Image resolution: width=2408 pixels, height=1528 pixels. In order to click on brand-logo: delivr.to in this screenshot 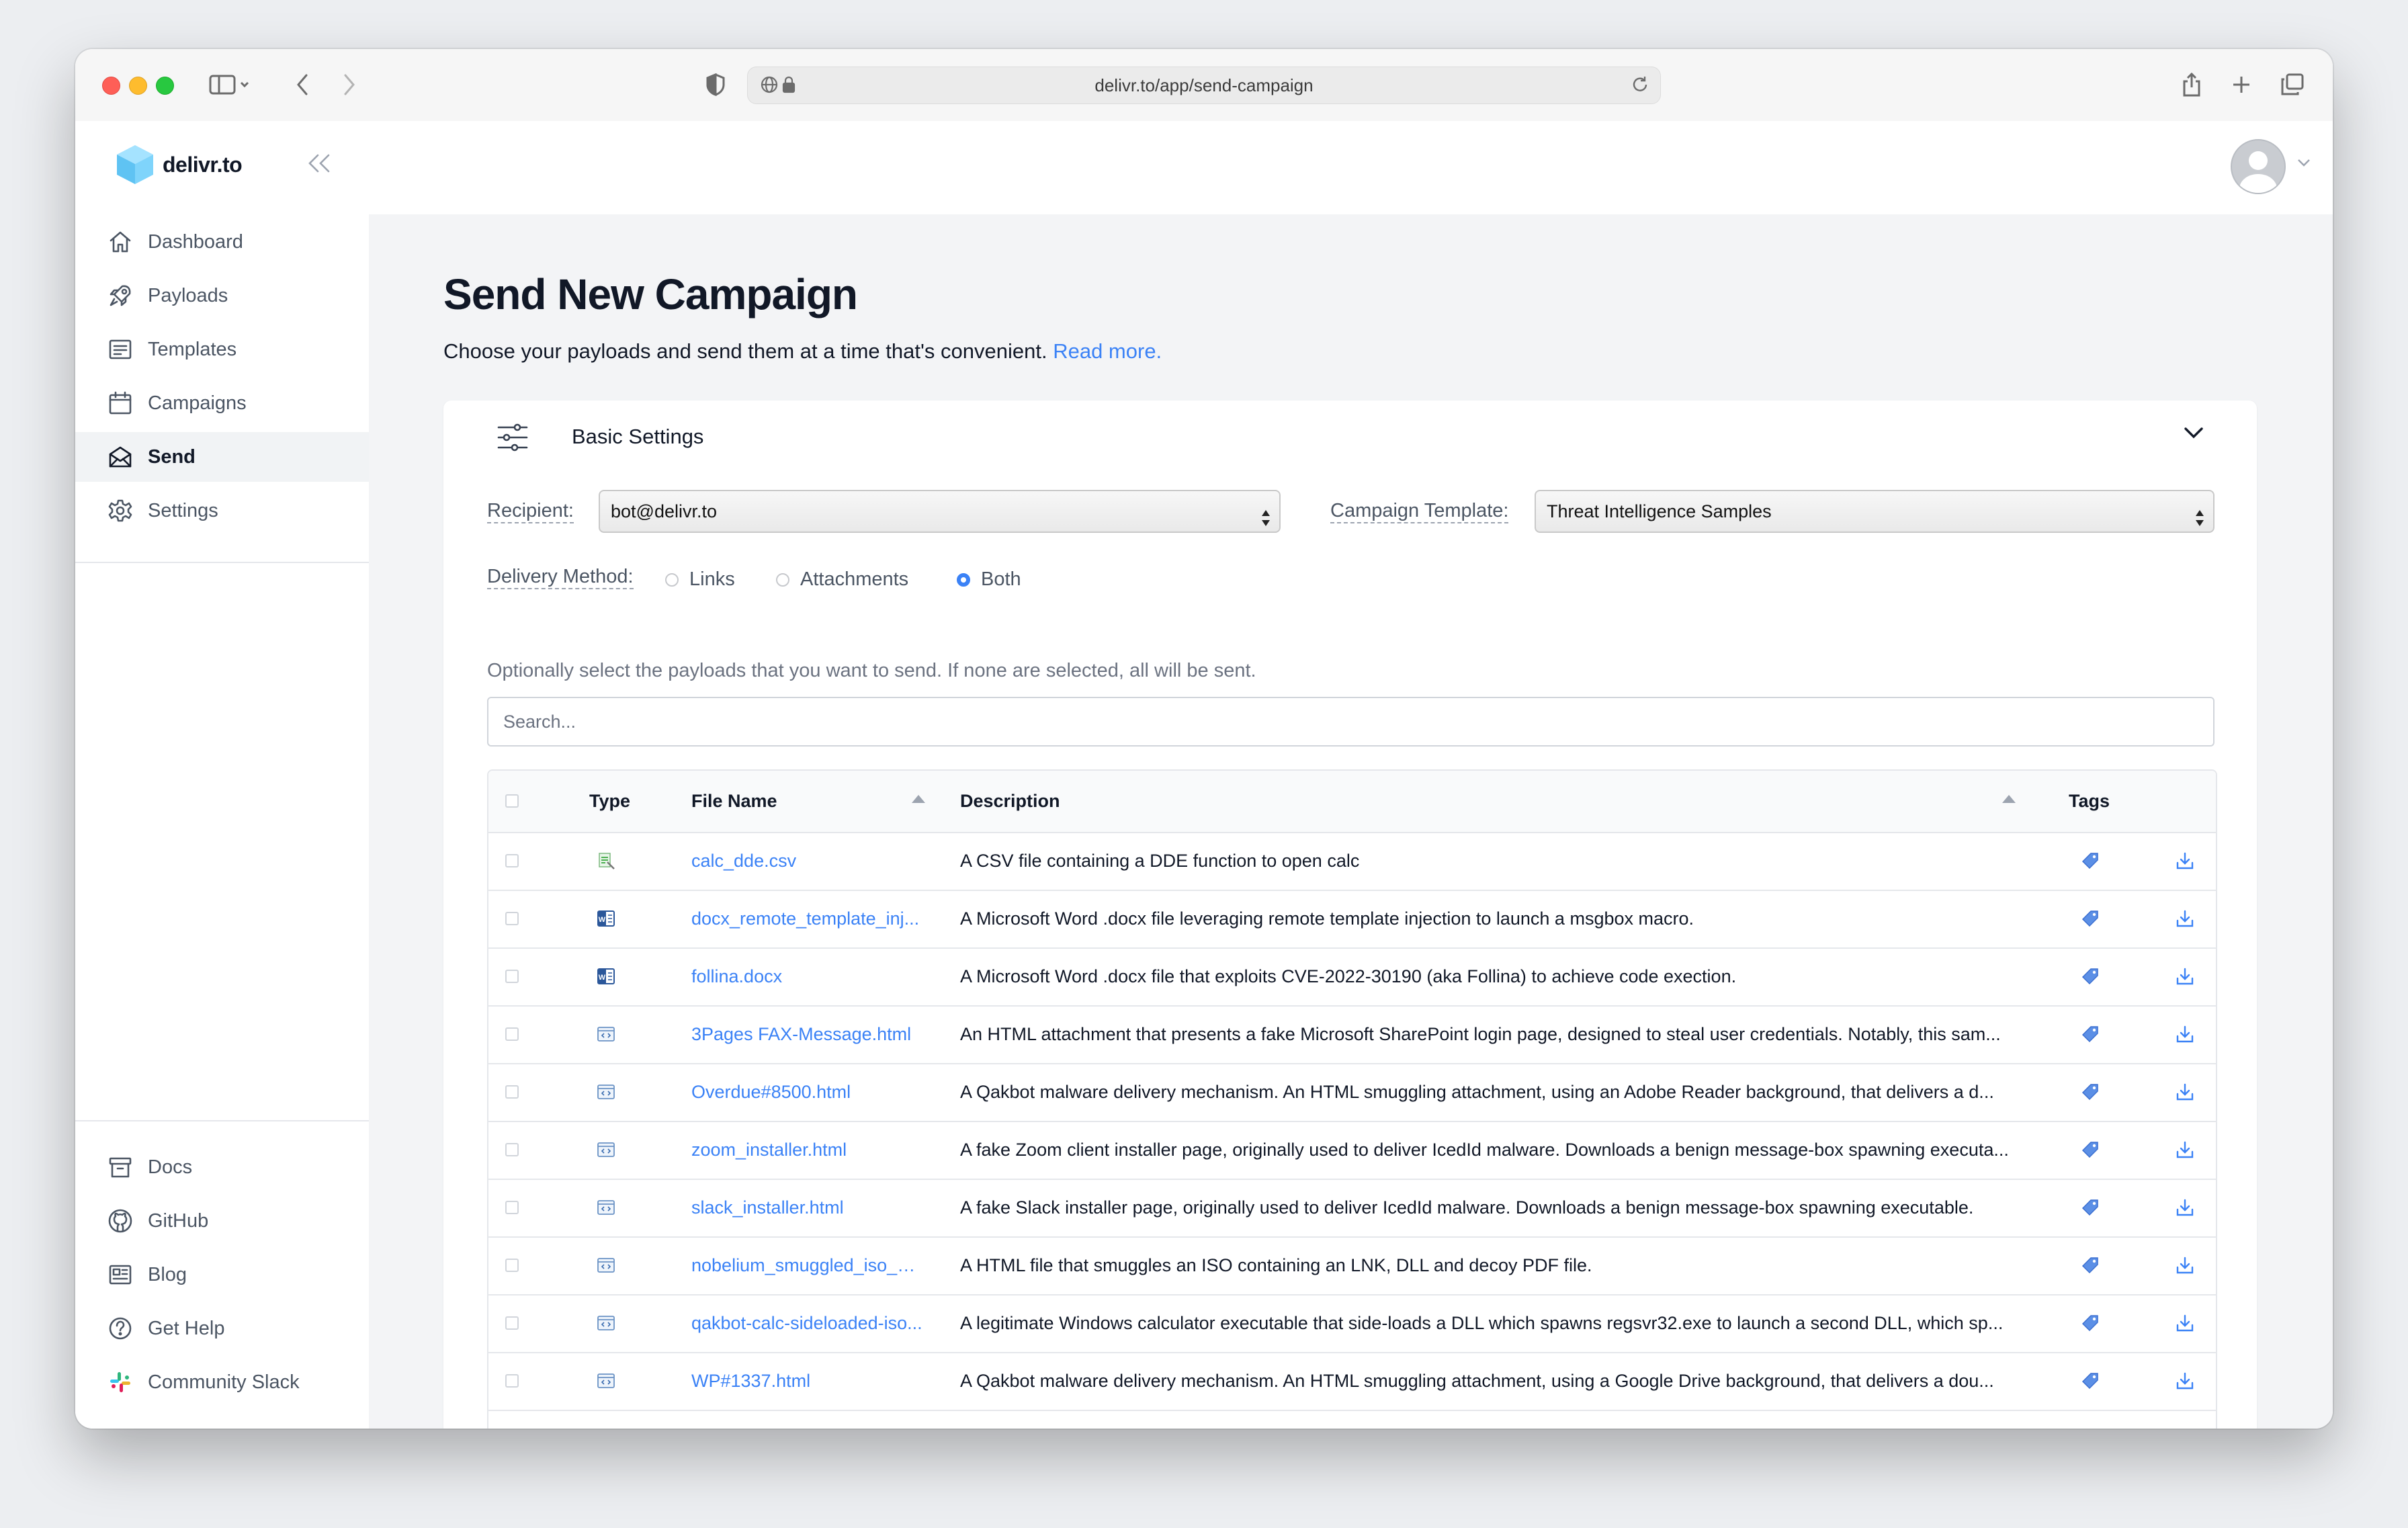, I will do `click(178, 164)`.